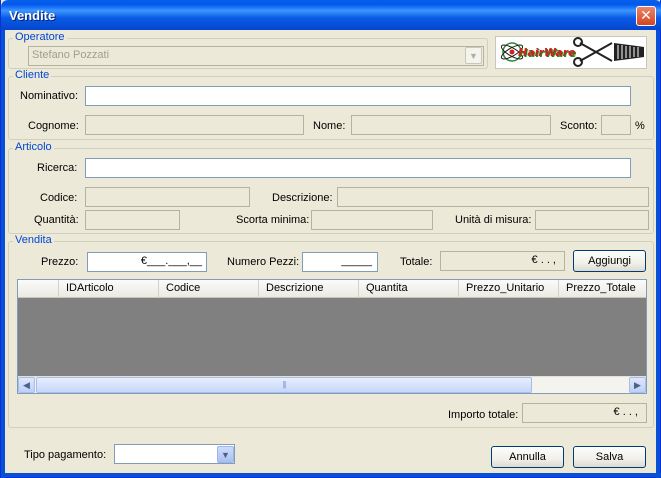 This screenshot has width=661, height=478. Describe the element at coordinates (584, 413) in the screenshot. I see `importo-totale-field: € . . ,` at that location.